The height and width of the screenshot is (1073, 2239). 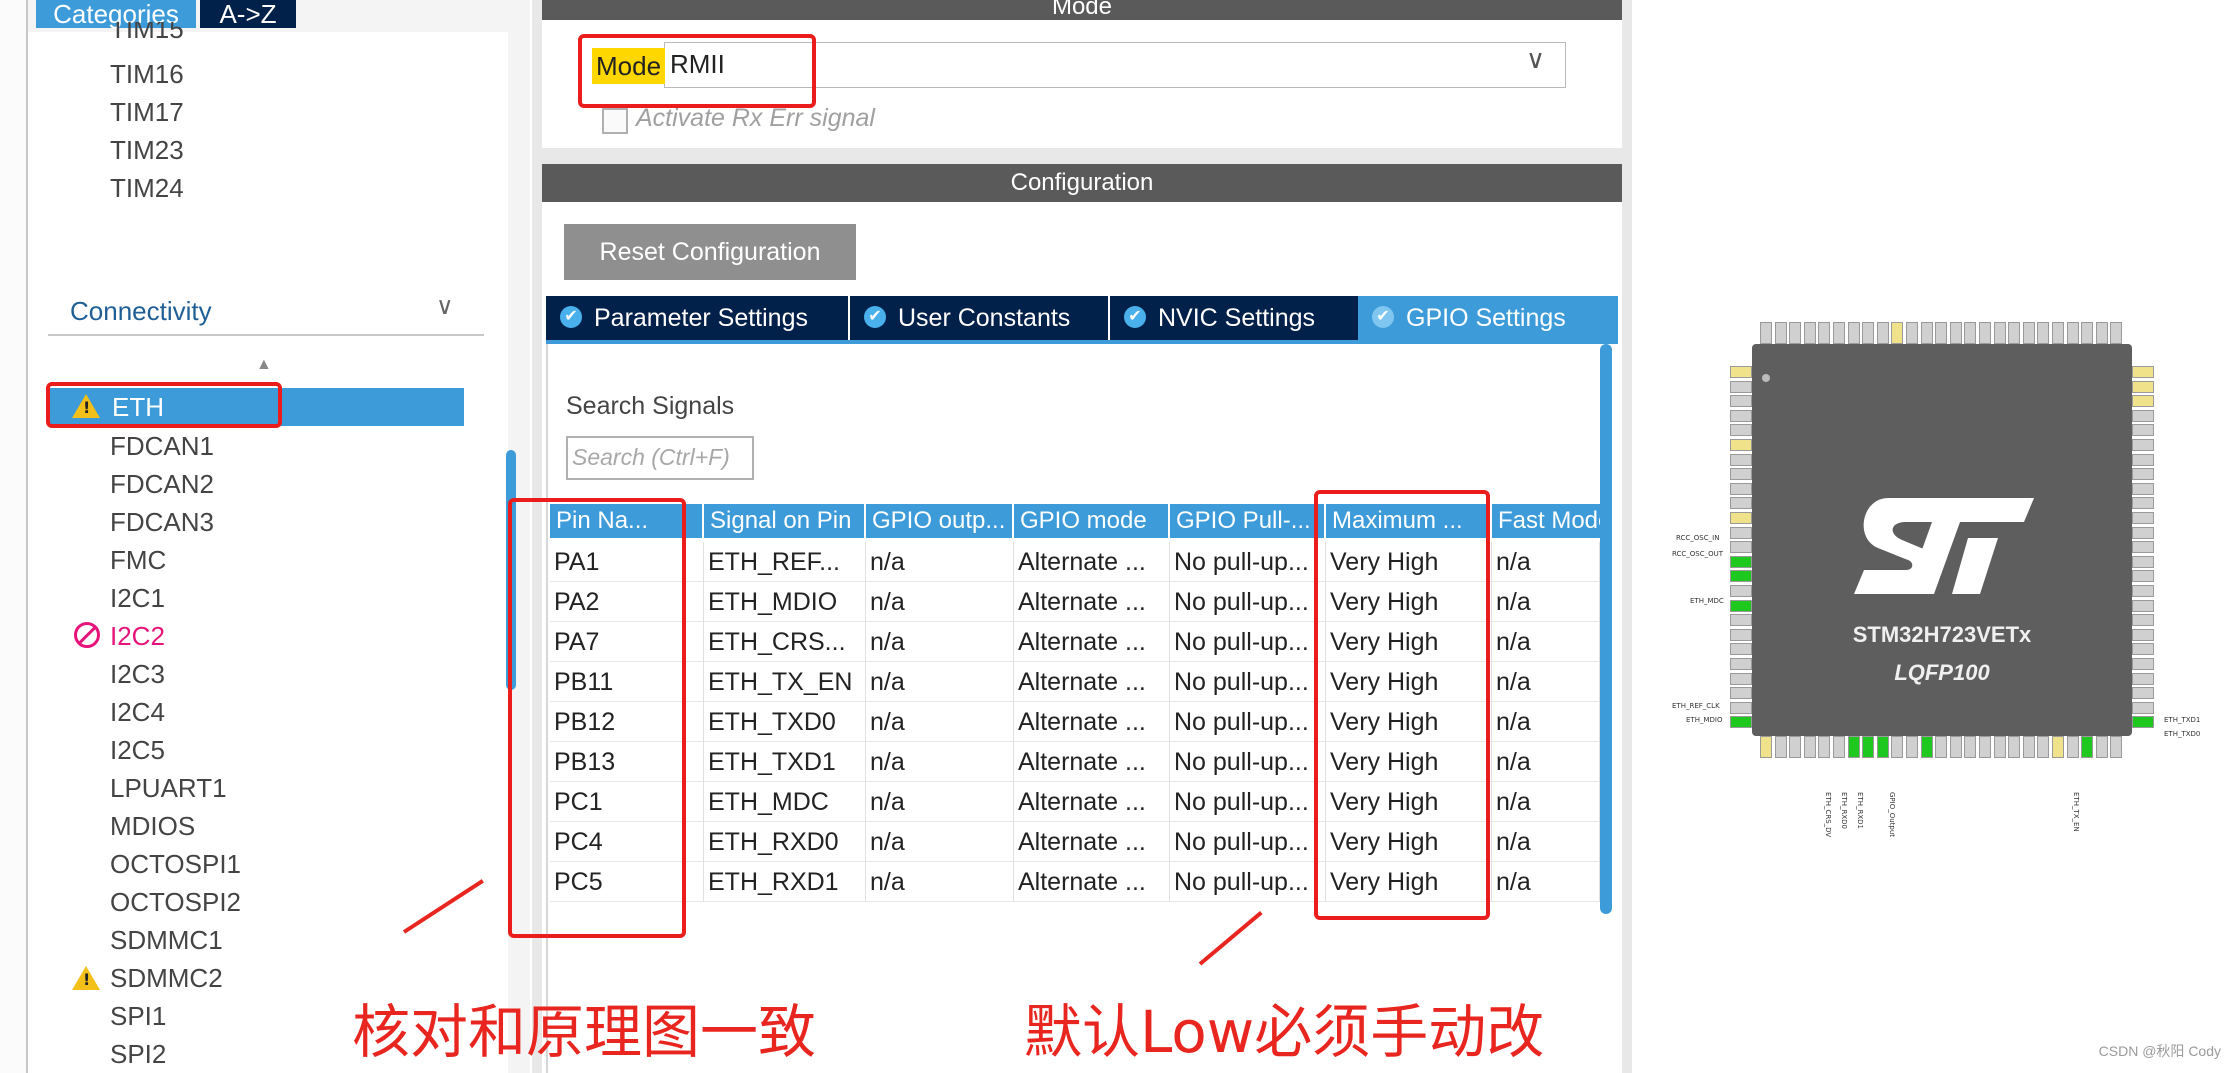 I want to click on column-header-fast-mode: Fast Mode, so click(x=1546, y=521).